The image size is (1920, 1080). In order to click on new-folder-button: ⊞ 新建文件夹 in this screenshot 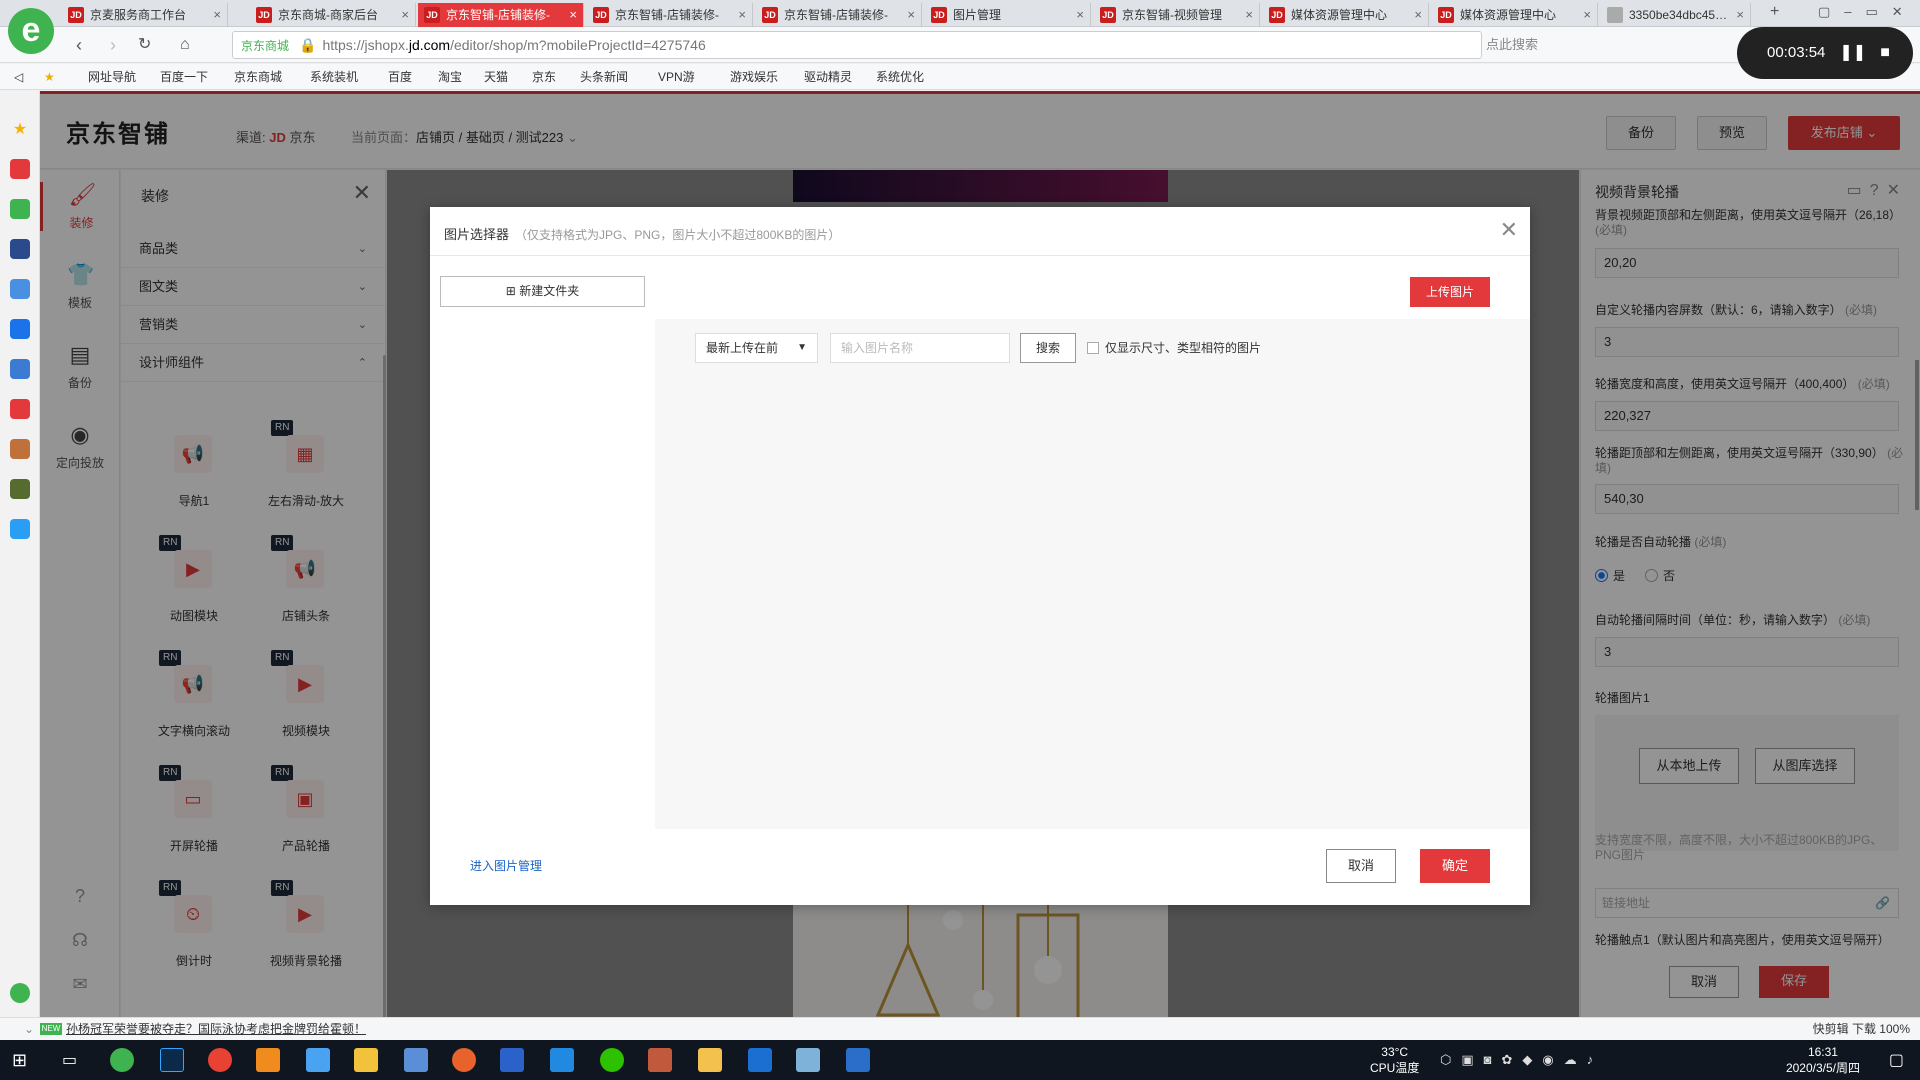, I will do `click(542, 291)`.